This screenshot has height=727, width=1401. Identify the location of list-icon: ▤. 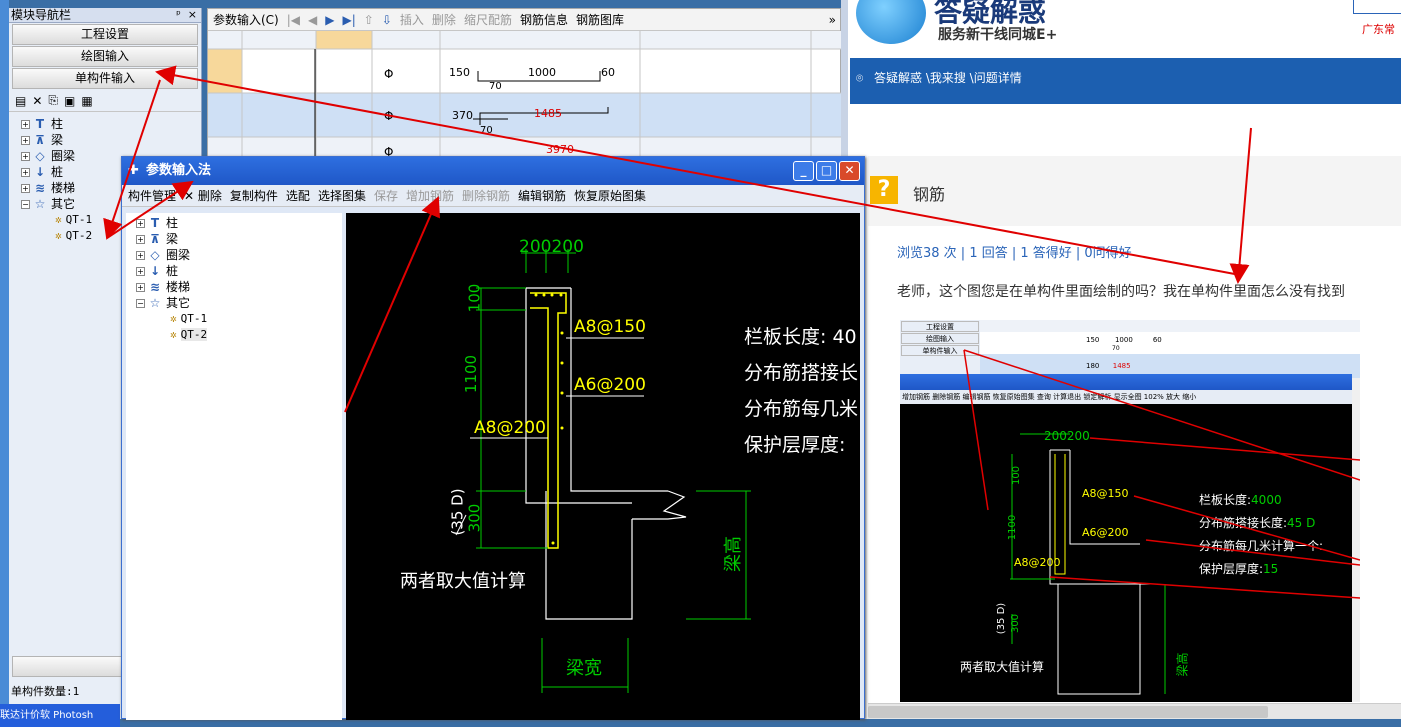
(20, 101).